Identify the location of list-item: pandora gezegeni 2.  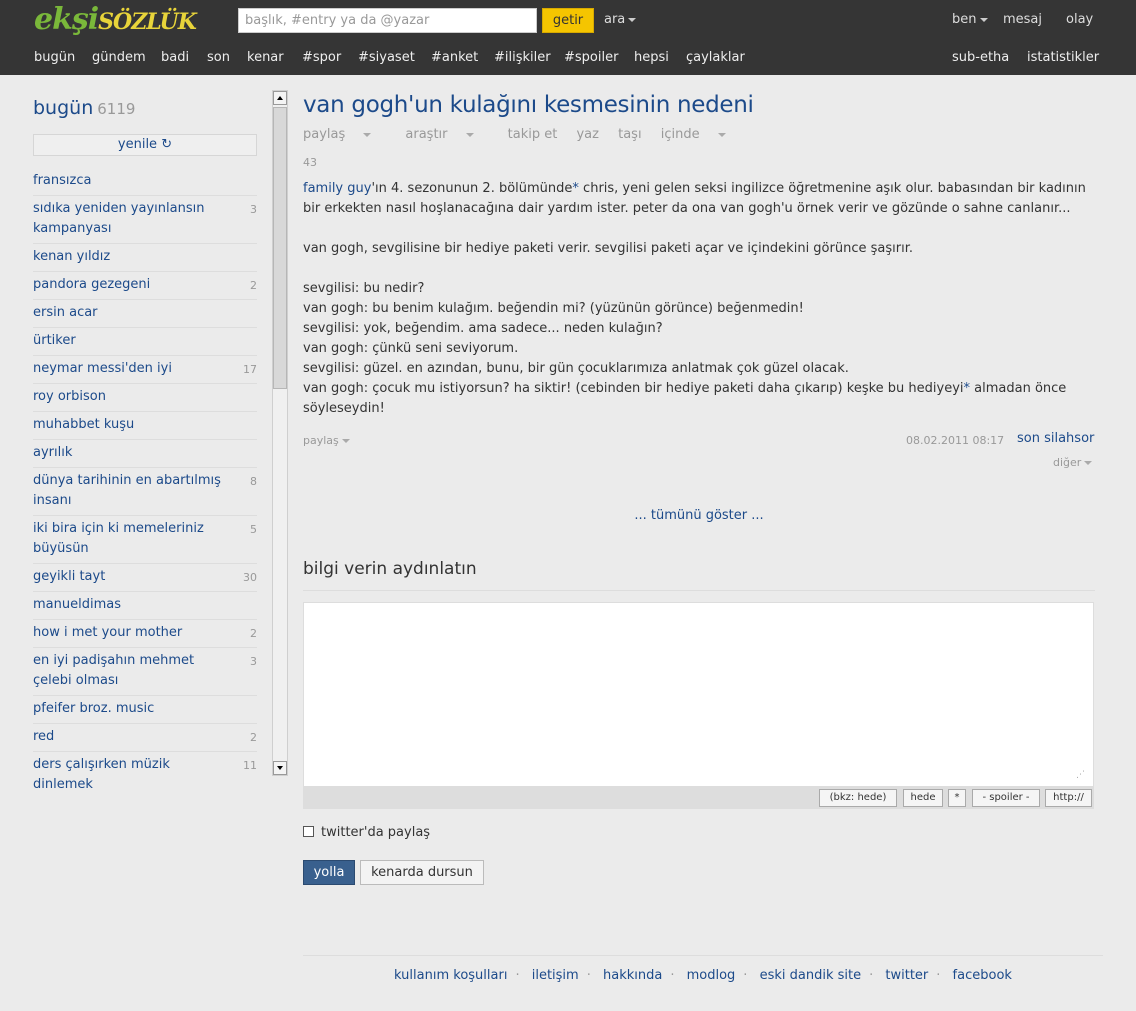
(145, 286).